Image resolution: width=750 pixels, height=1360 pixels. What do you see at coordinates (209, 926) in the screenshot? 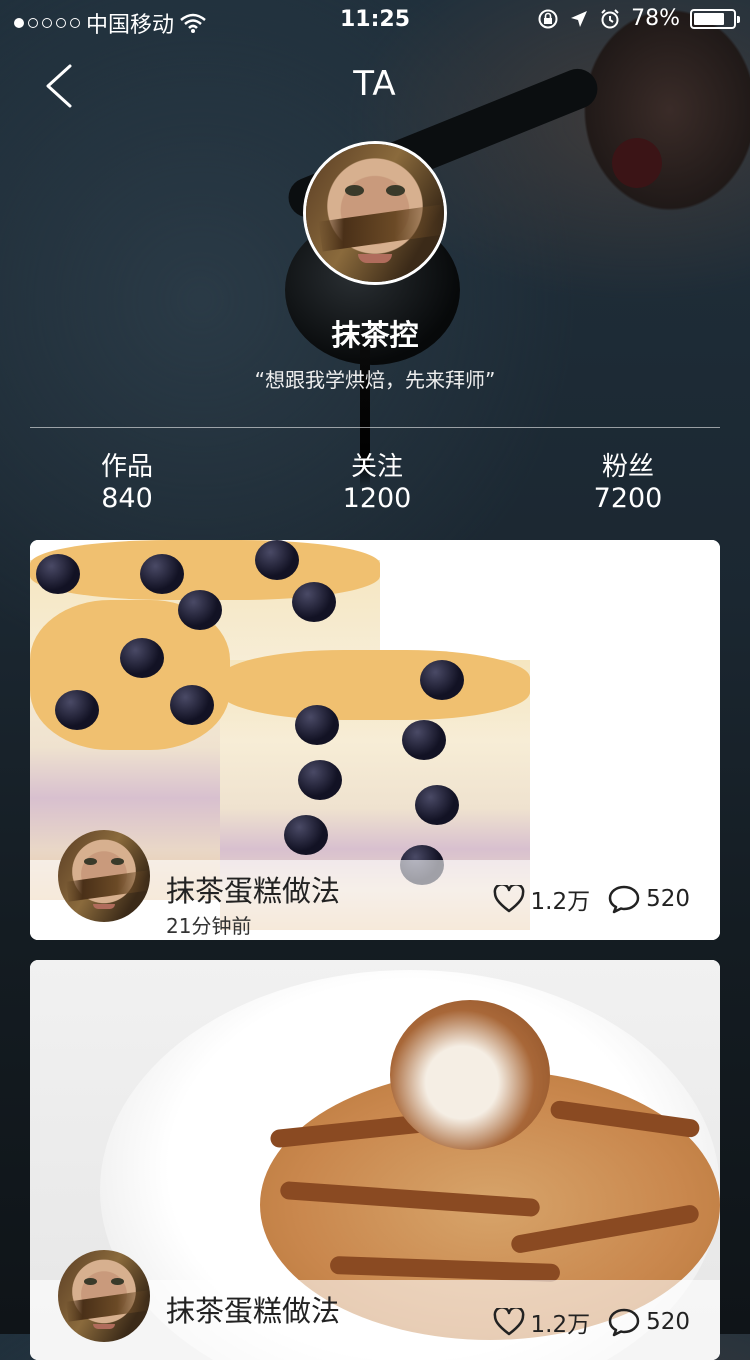
I see `post-time: 21分钟前` at bounding box center [209, 926].